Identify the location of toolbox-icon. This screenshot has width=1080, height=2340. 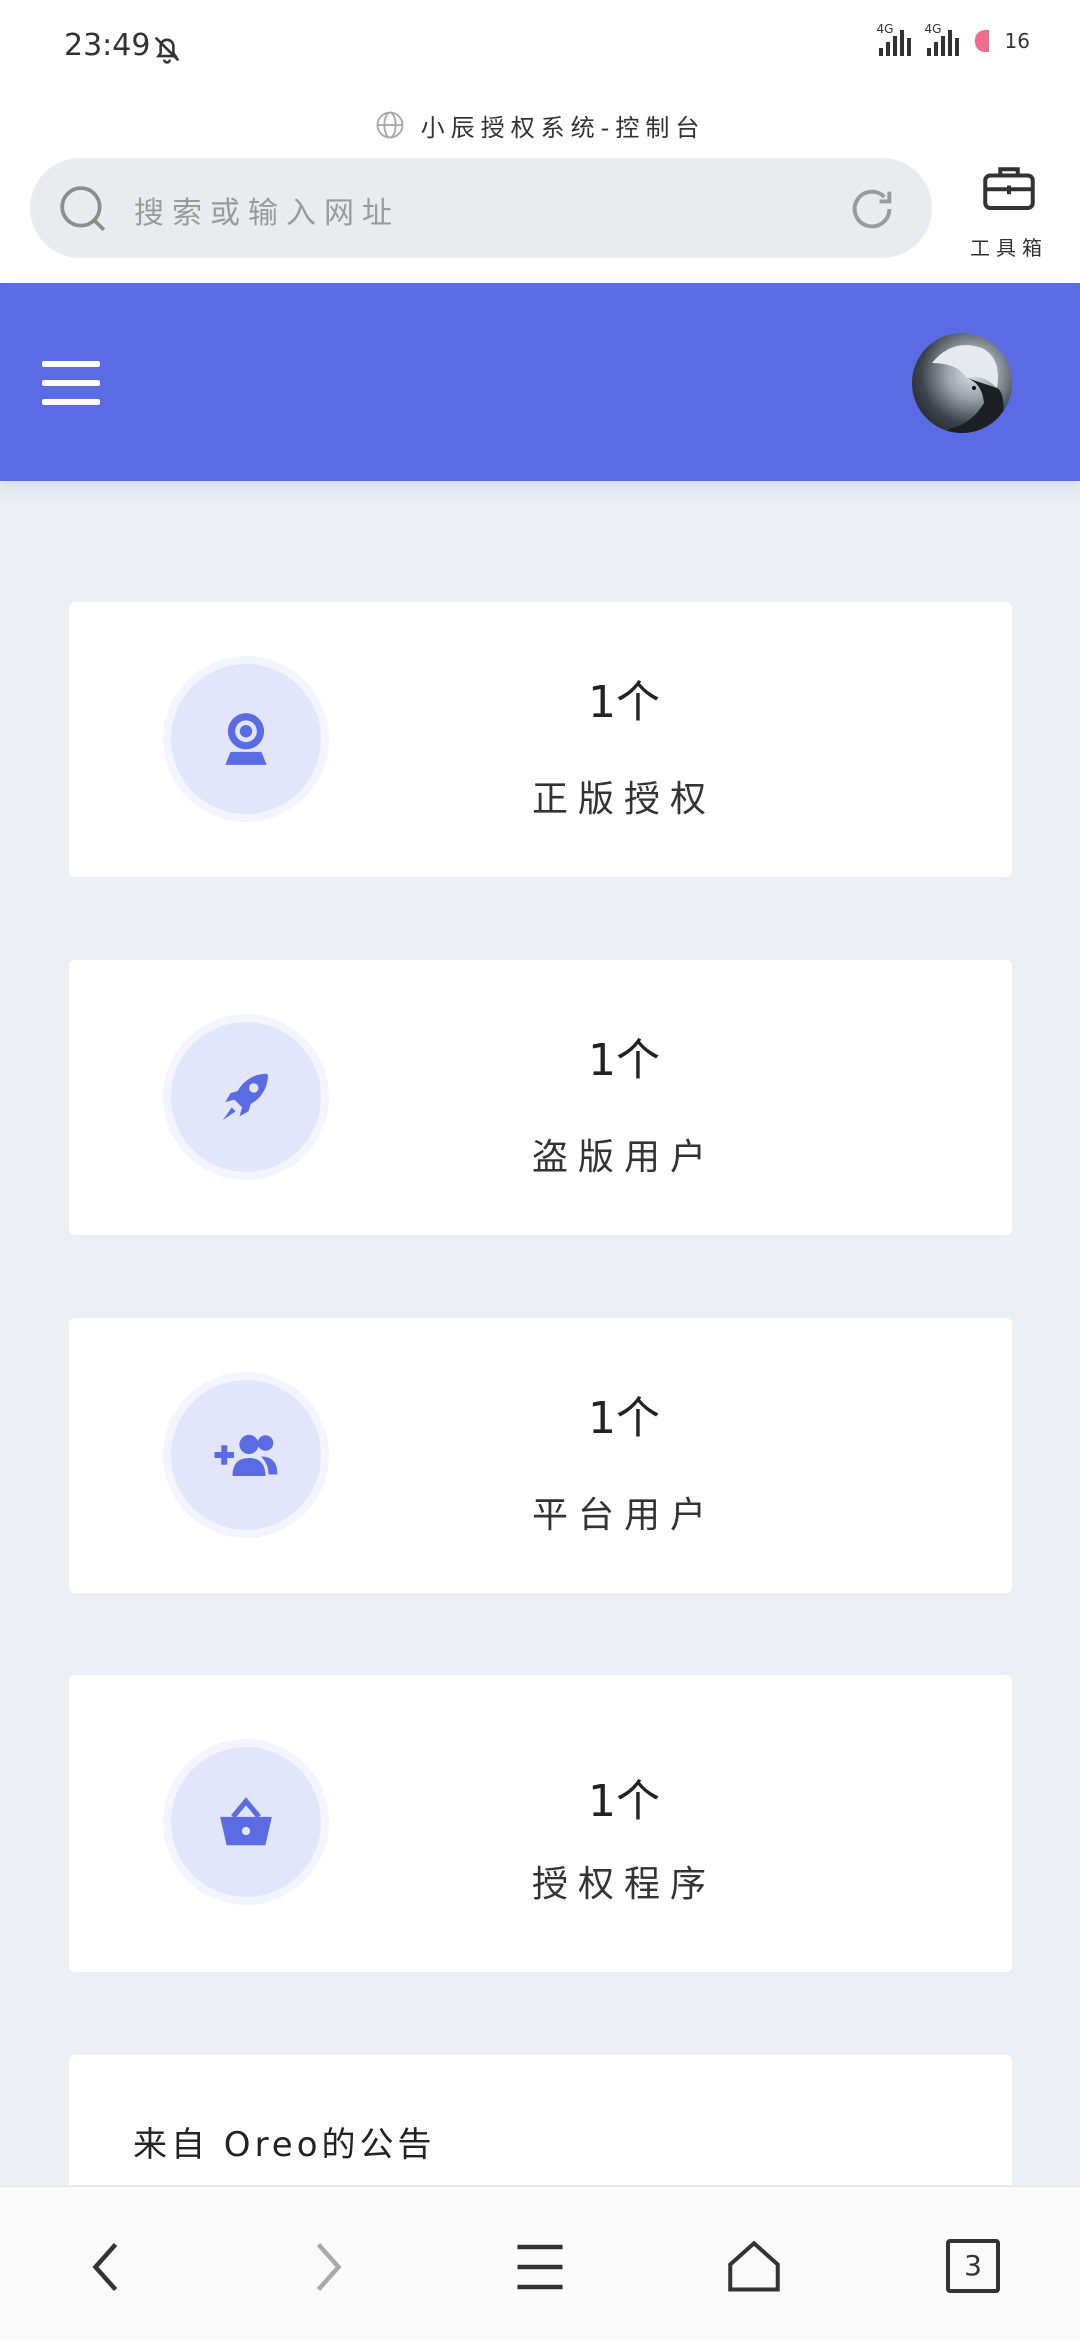
(1009, 188).